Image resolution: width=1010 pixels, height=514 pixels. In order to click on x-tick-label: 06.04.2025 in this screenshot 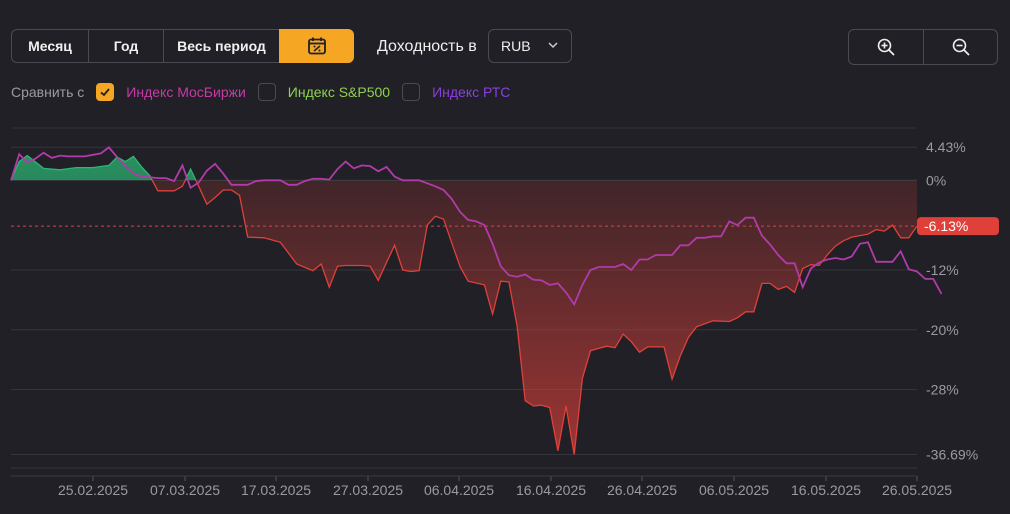, I will do `click(459, 490)`.